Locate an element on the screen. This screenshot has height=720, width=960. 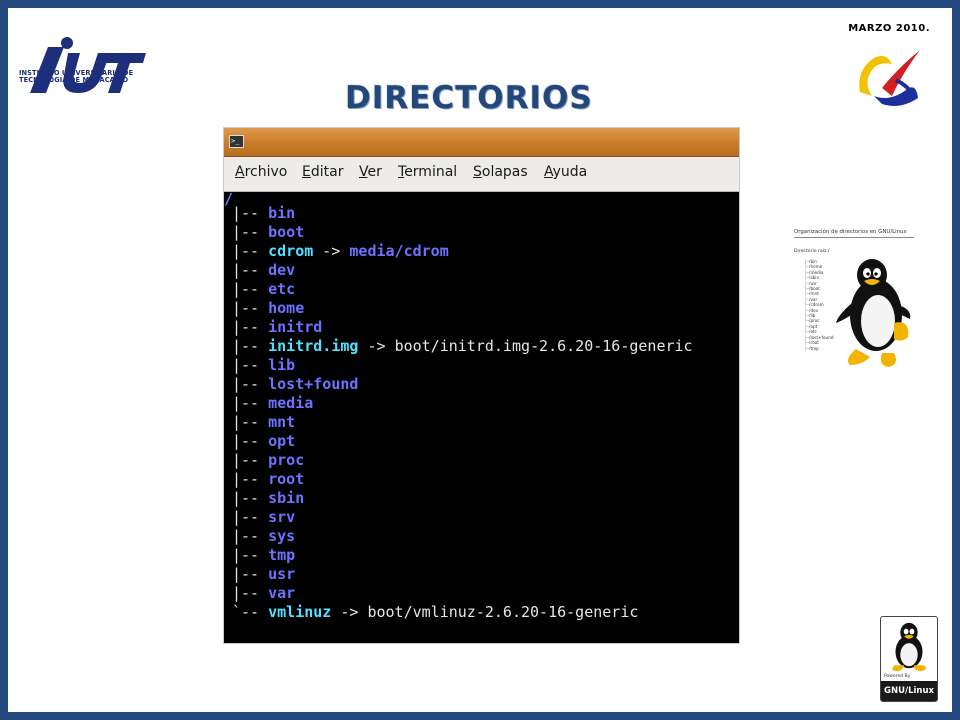
tree-entry: |-- sbin is located at coordinates (268, 498).